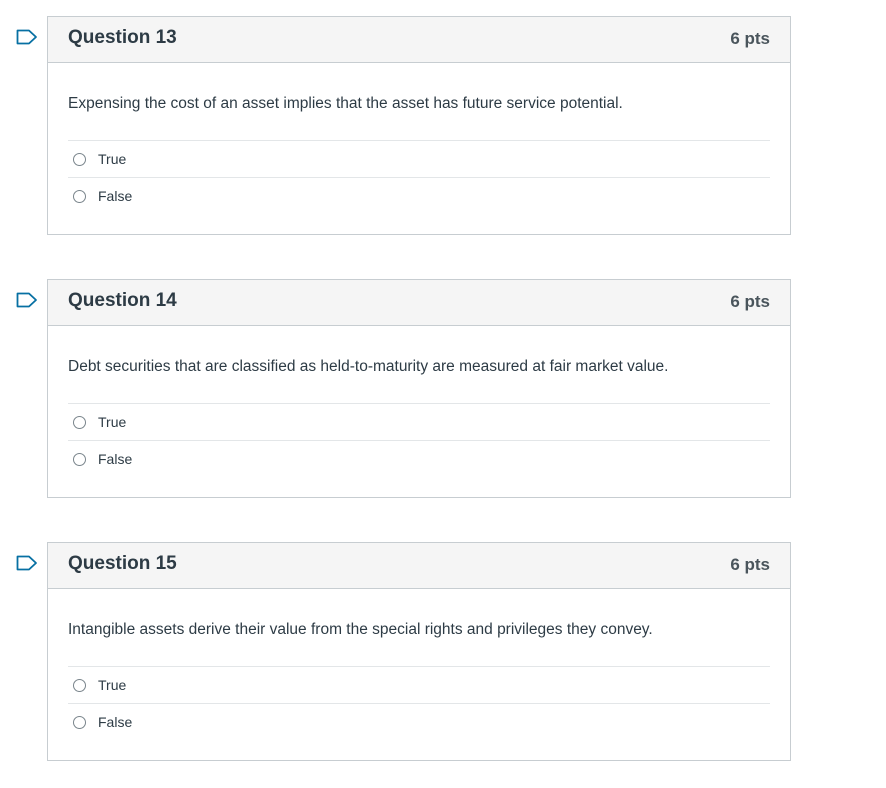  Describe the element at coordinates (419, 303) in the screenshot. I see `question-header: Question 14 6 pts` at that location.